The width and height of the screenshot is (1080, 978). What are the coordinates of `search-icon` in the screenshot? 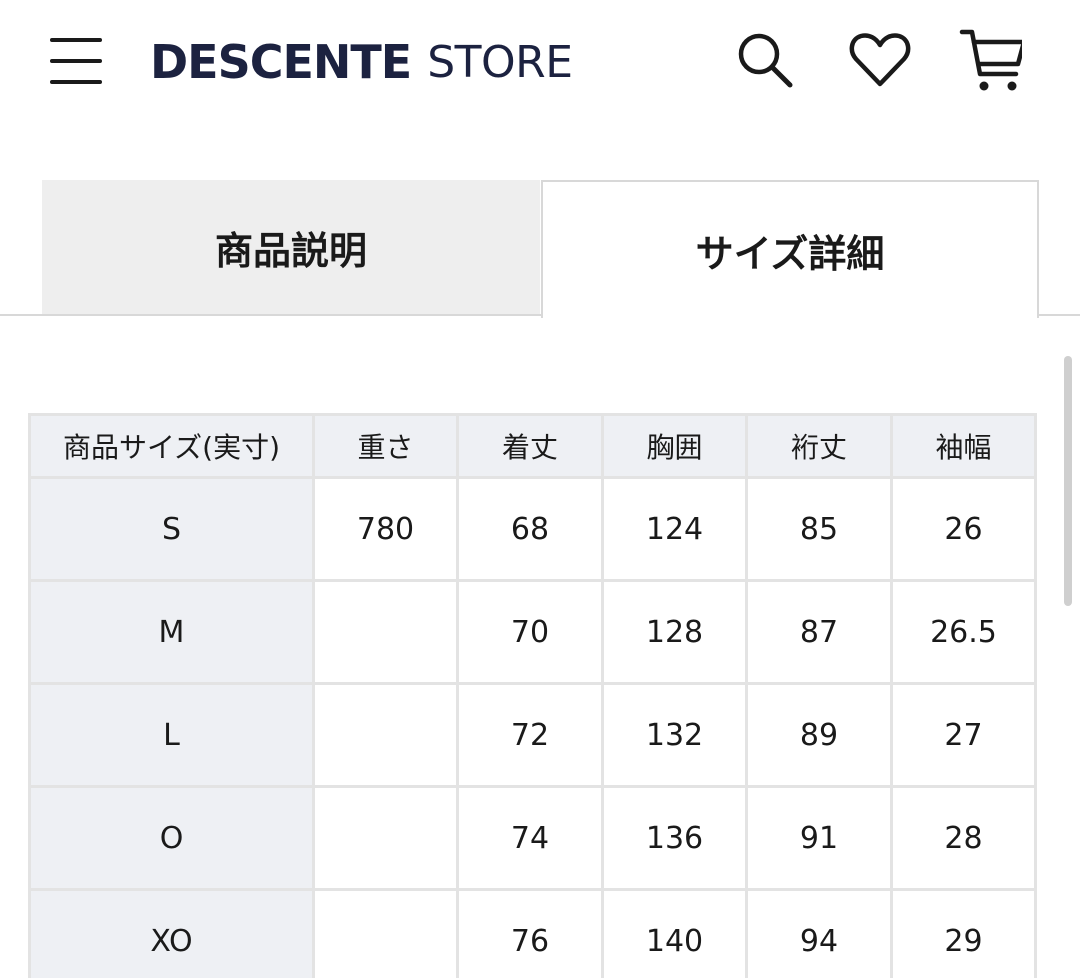 It's located at (765, 60).